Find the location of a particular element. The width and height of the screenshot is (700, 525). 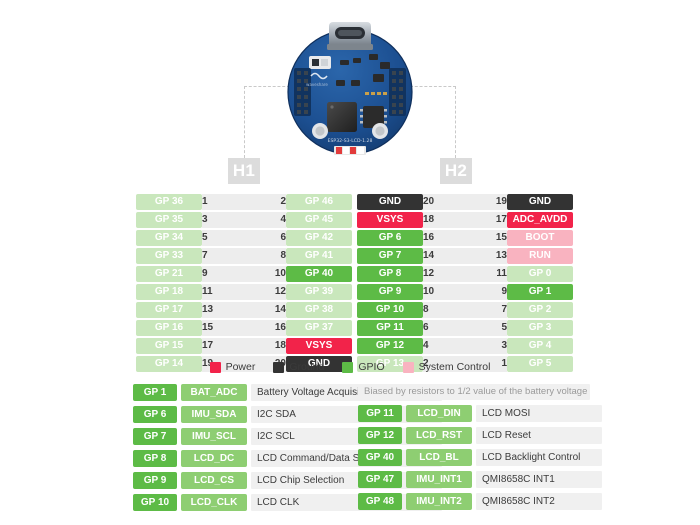

pin-row: GP 17 13 14 GP 38 is located at coordinates (244, 310).